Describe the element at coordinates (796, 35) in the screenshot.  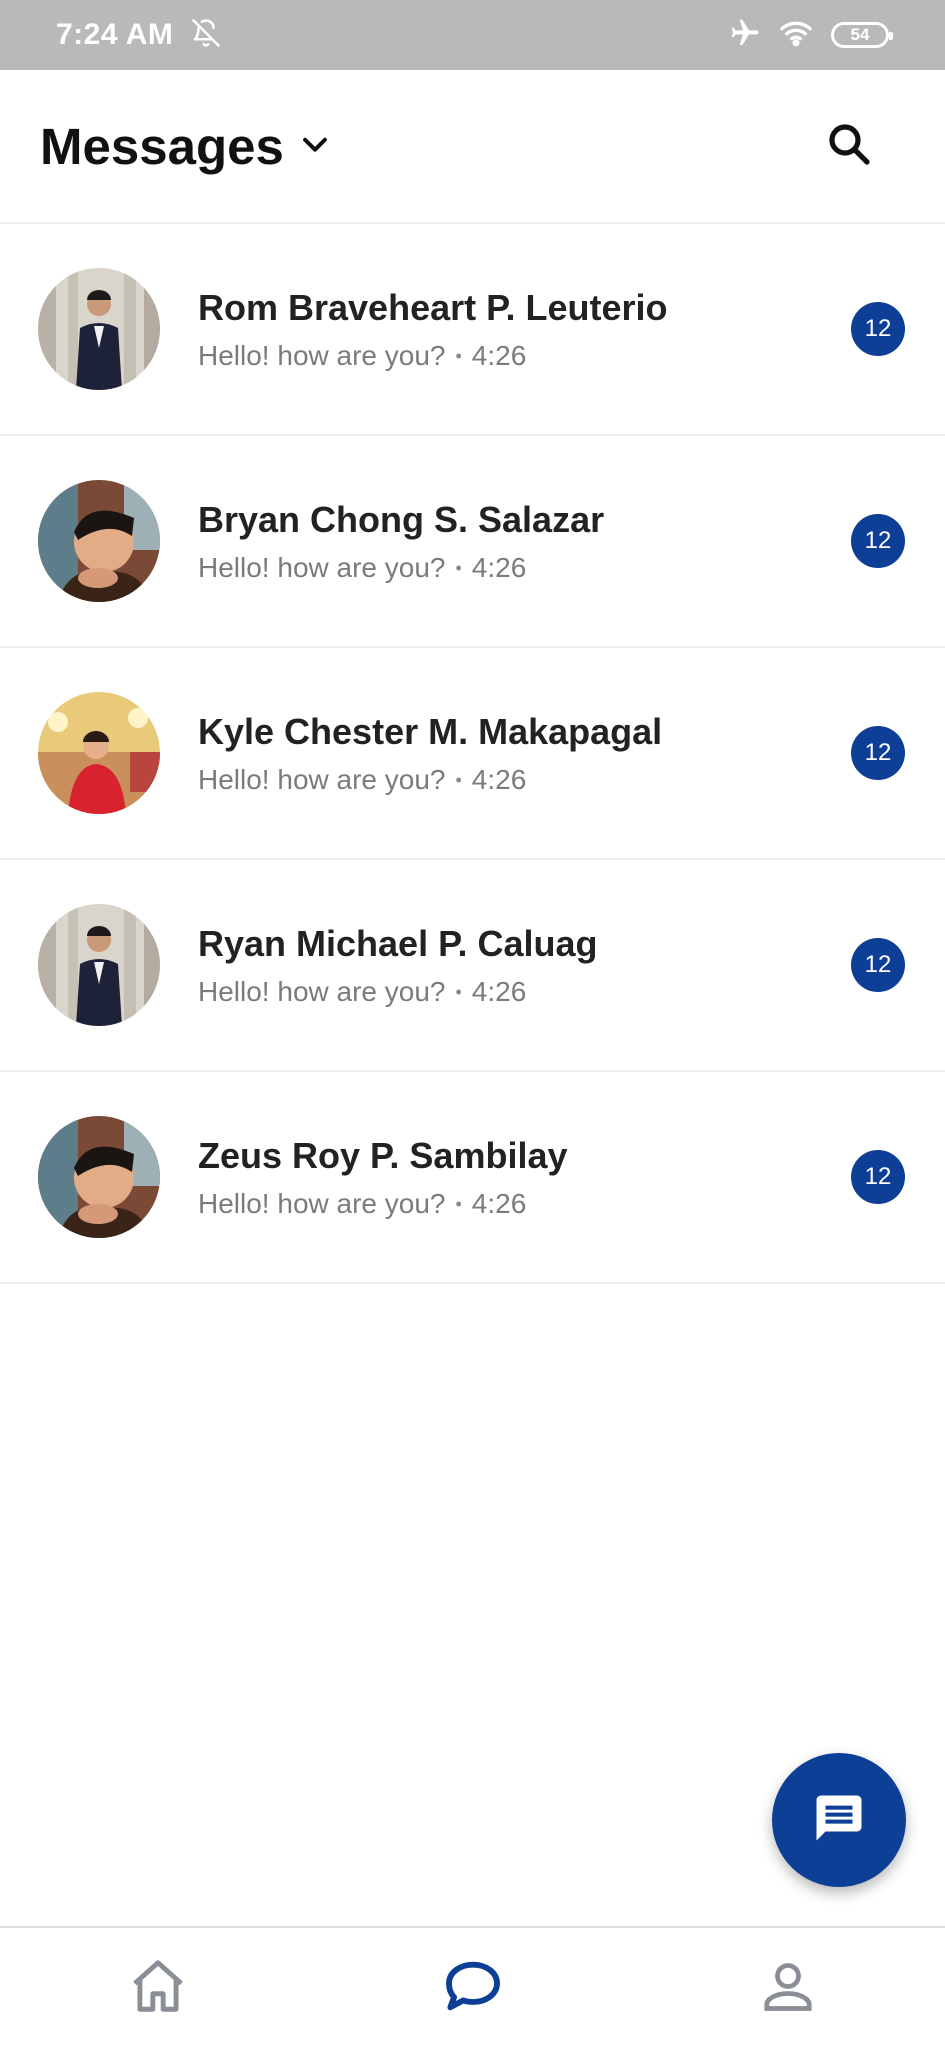
I see `wifi-icon` at that location.